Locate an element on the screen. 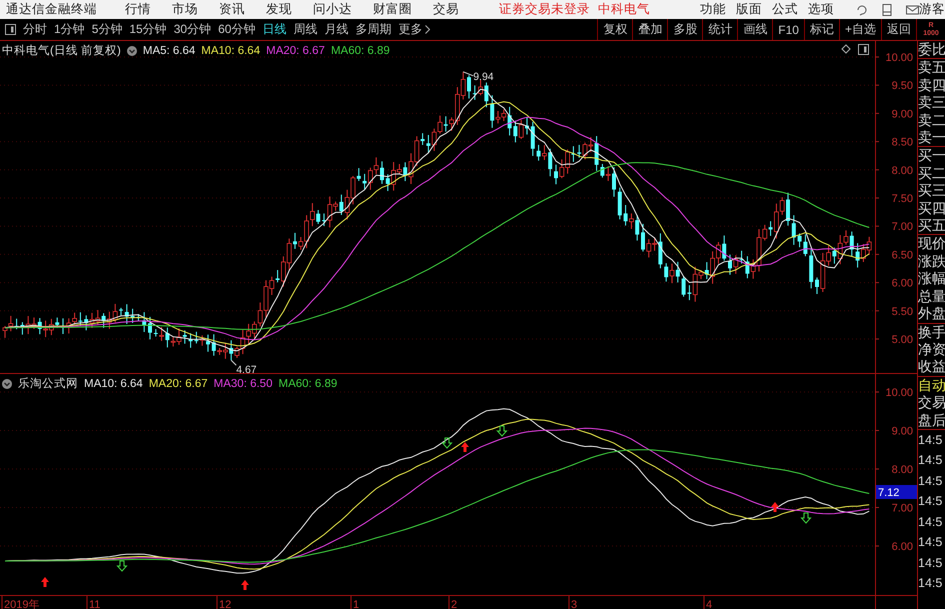 This screenshot has height=609, width=945. axis-label: 5.50 is located at coordinates (902, 312).